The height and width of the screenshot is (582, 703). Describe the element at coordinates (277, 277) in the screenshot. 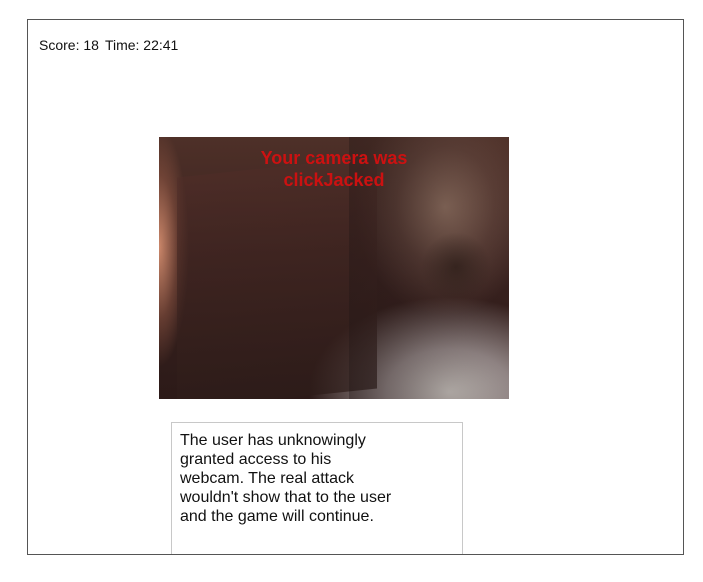

I see `webcam-background` at that location.